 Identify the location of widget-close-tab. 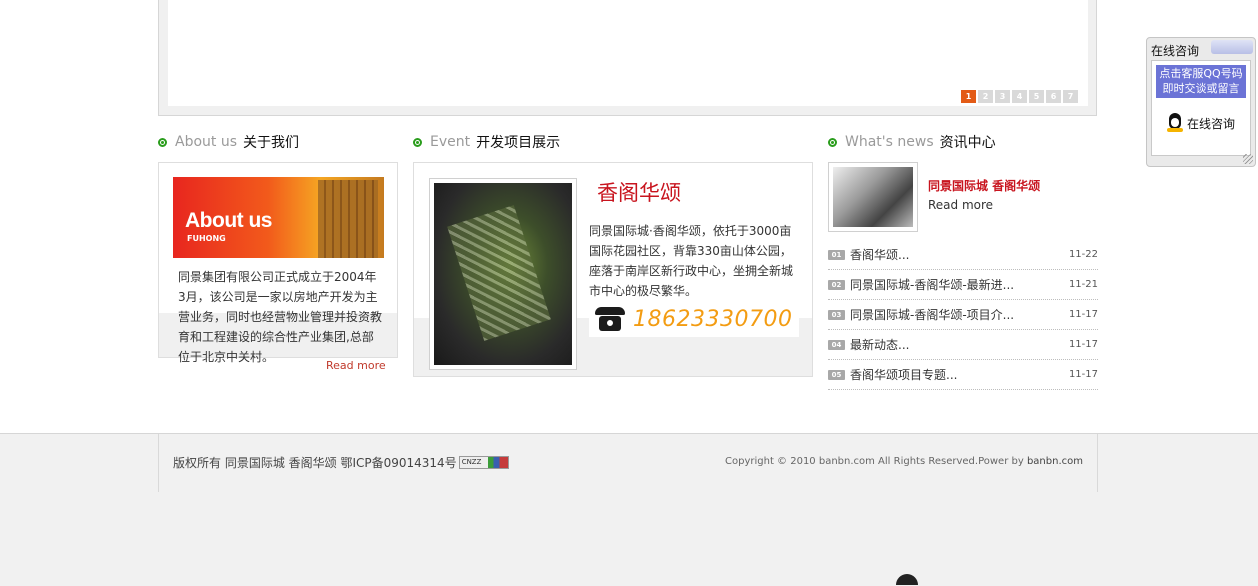
(1232, 47).